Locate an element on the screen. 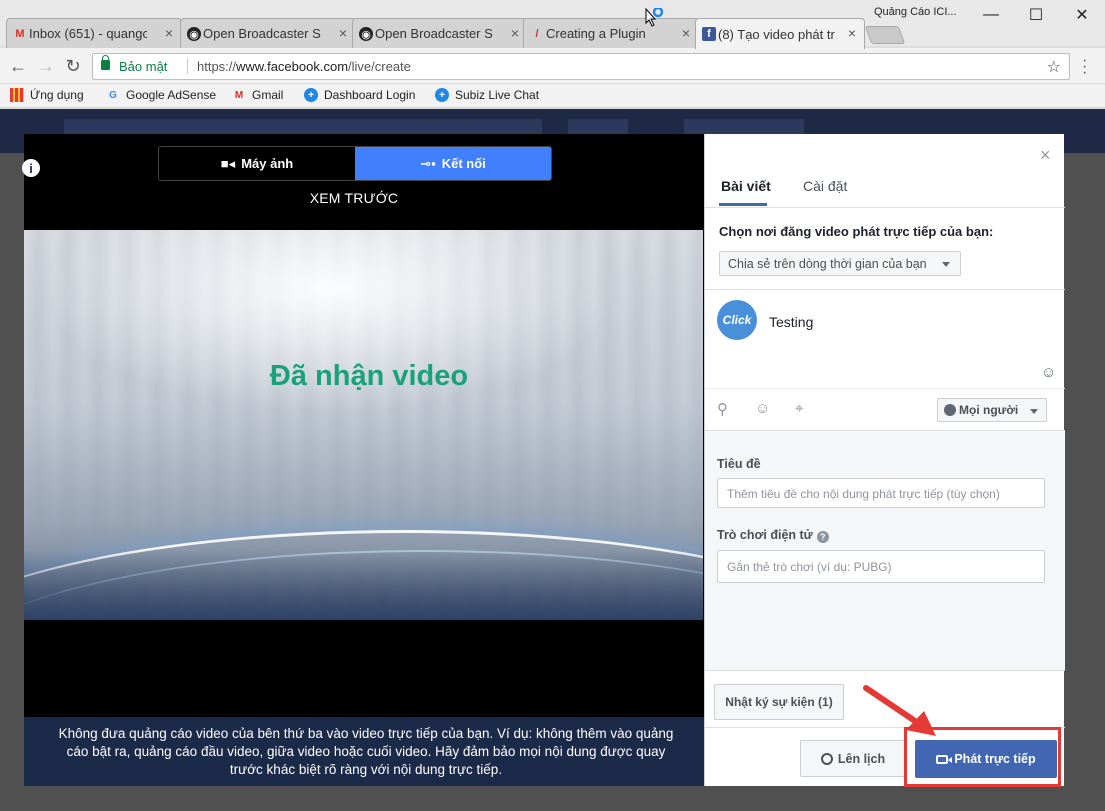 The width and height of the screenshot is (1105, 811). source-toggle: ■◂ Máy ảnh ⊸▪ Kết nối is located at coordinates (355, 163).